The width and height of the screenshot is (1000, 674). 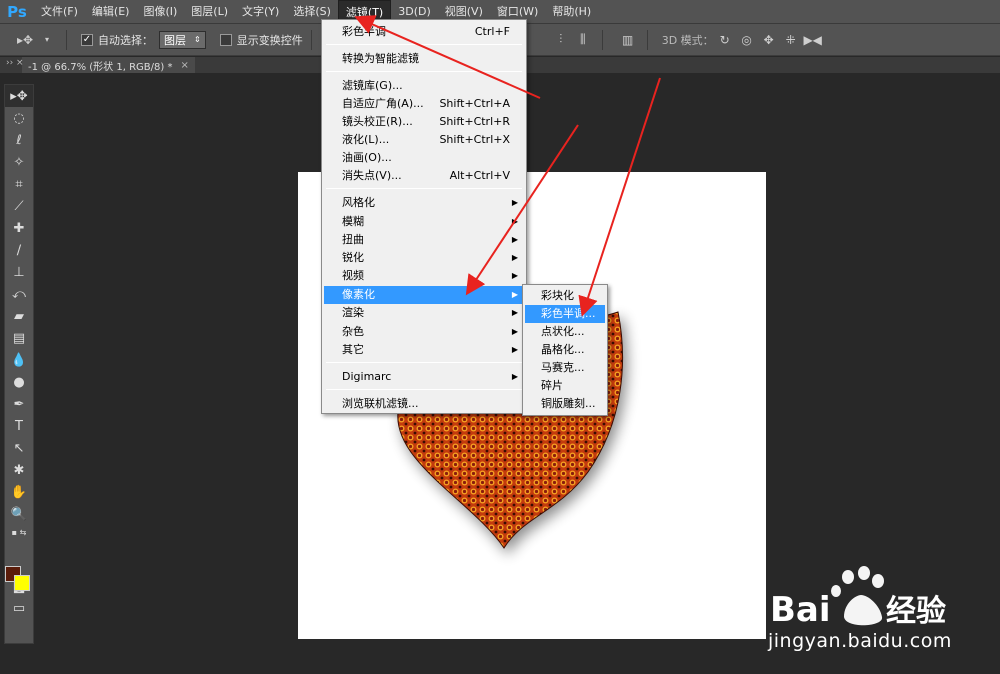 I want to click on submenu-item-fragment: 碎片, so click(x=565, y=386).